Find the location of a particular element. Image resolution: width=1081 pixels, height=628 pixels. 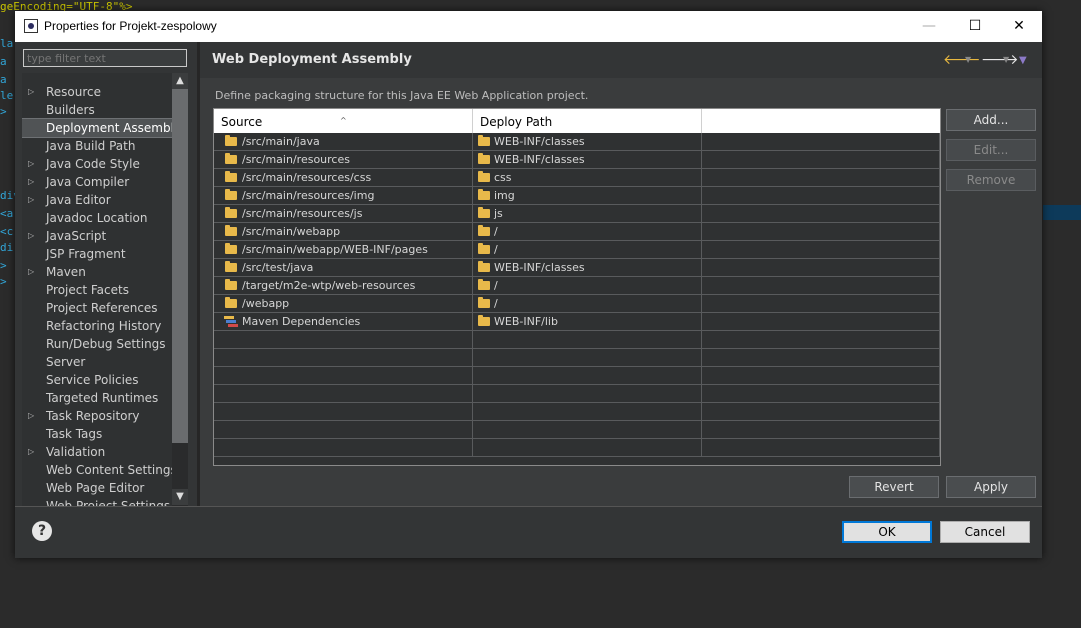

tree-item: Targeted Runtimes is located at coordinates (97, 398).